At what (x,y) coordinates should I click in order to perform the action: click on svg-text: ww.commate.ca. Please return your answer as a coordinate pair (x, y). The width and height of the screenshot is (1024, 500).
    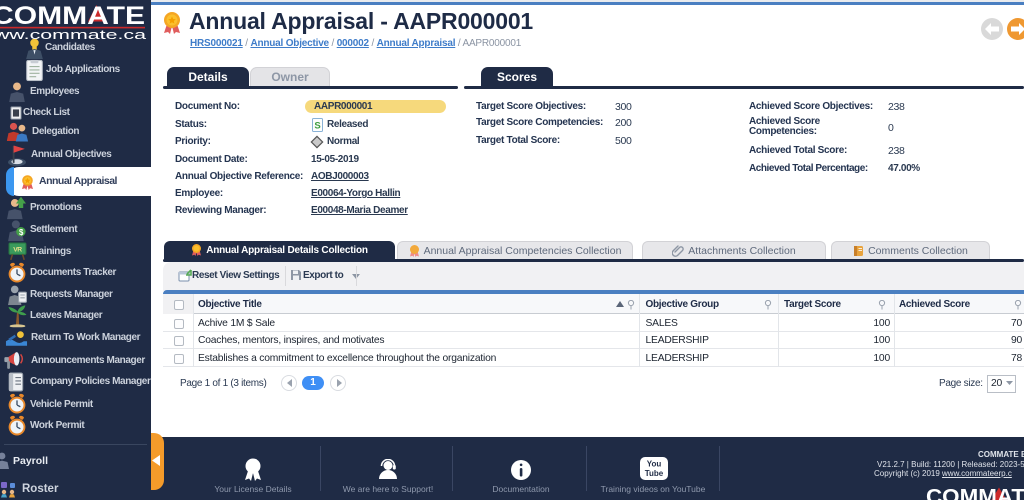
    Looking at the image, I should click on (73, 35).